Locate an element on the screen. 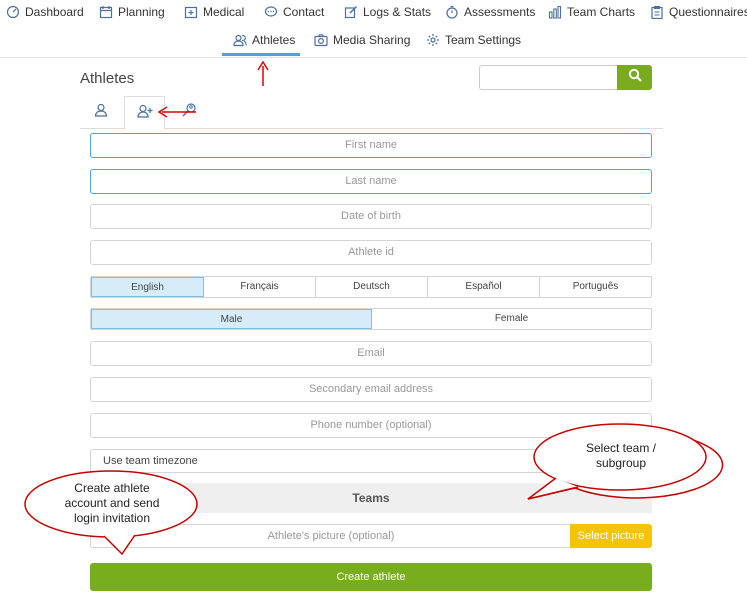 The height and width of the screenshot is (596, 747). nav-contact: Contact is located at coordinates (294, 12).